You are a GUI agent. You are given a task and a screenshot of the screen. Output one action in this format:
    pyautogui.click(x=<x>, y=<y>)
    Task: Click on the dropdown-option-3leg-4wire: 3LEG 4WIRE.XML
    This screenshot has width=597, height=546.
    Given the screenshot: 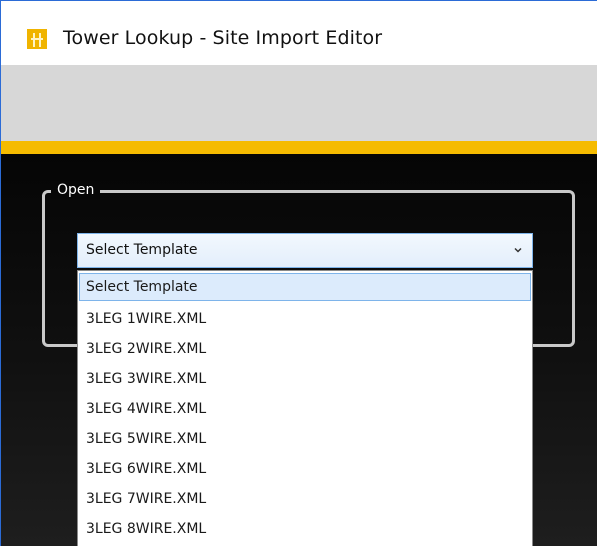 What is the action you would take?
    pyautogui.click(x=305, y=409)
    